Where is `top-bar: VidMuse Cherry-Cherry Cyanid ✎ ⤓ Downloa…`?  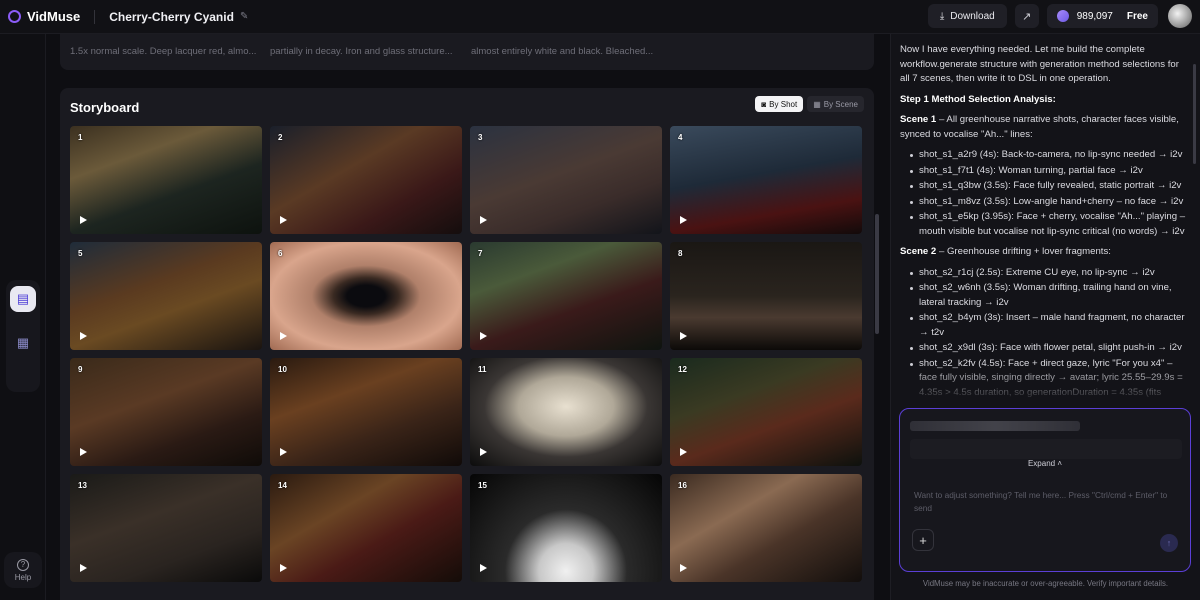 top-bar: VidMuse Cherry-Cherry Cyanid ✎ ⤓ Downloa… is located at coordinates (600, 17).